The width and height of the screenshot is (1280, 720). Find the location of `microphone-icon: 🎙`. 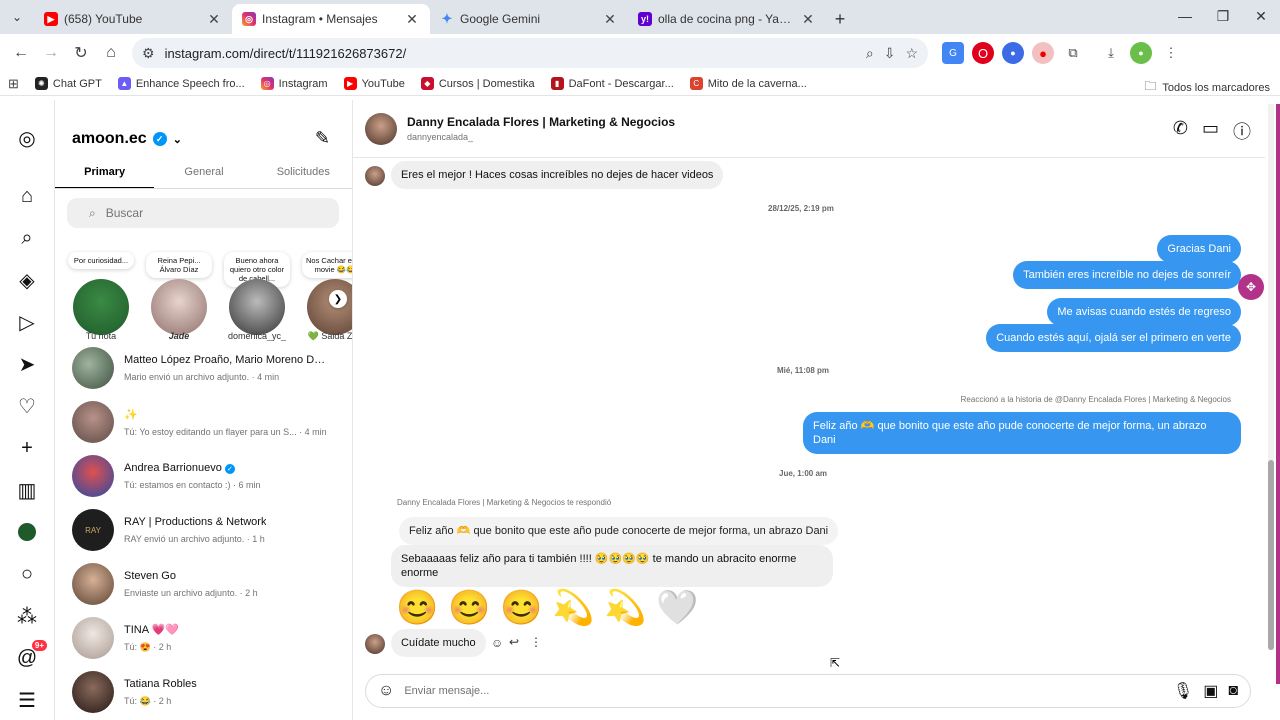

microphone-icon: 🎙 is located at coordinates (1183, 691).